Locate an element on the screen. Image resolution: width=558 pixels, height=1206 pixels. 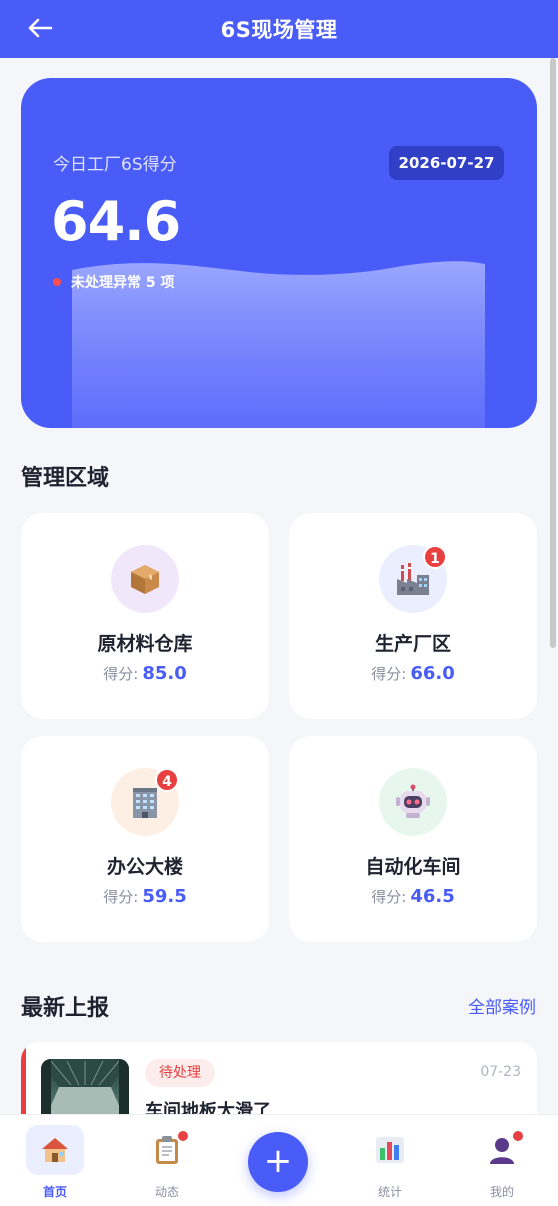
robot-icon is located at coordinates (413, 802).